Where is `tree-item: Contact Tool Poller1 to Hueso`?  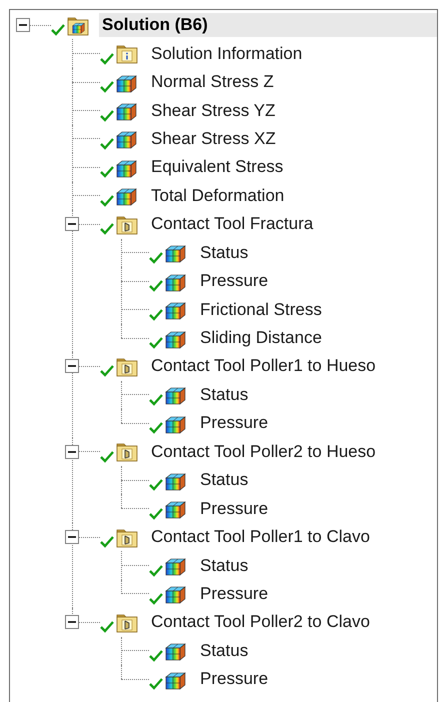 tree-item: Contact Tool Poller1 to Hueso is located at coordinates (263, 366).